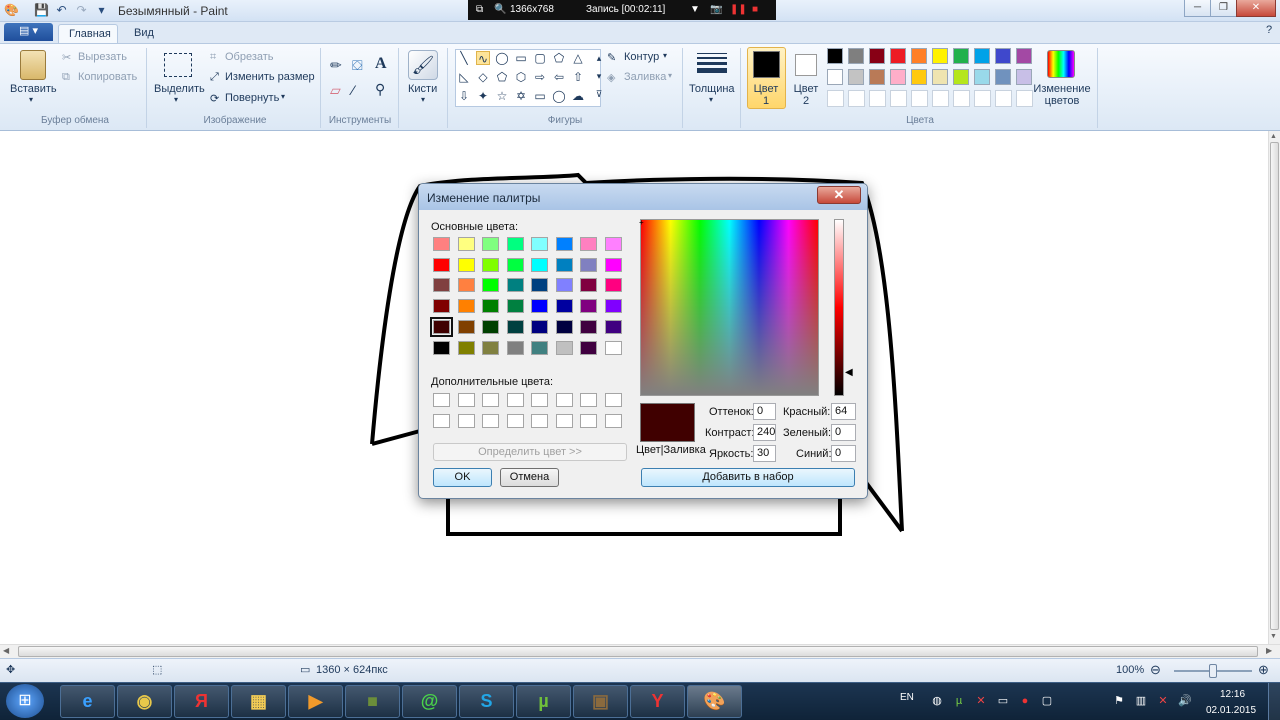 This screenshot has height=720, width=1280. Describe the element at coordinates (178, 65) in the screenshot. I see `select-icon` at that location.